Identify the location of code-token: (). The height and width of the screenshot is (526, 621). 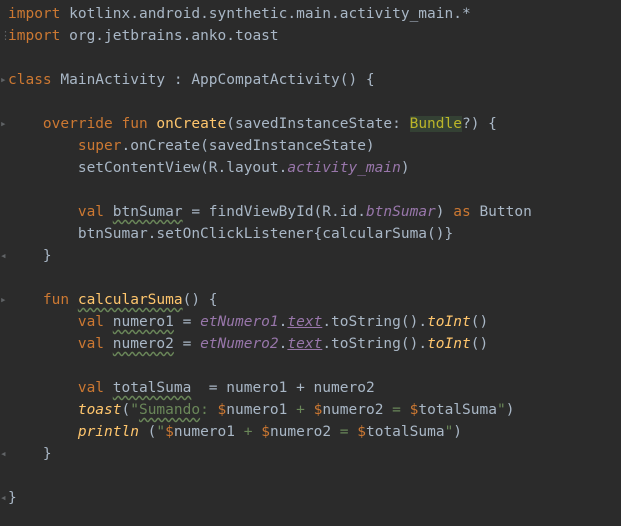
(479, 322).